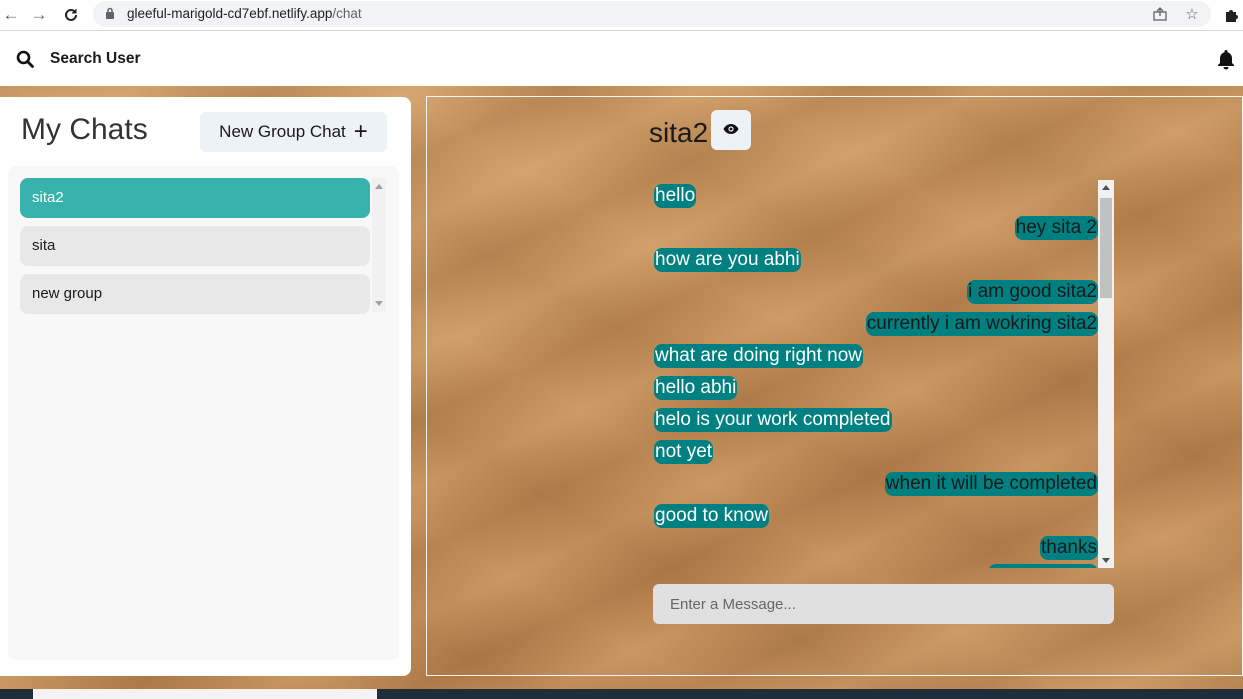 The width and height of the screenshot is (1243, 699). Describe the element at coordinates (1043, 566) in the screenshot. I see `message-bubble-partial` at that location.